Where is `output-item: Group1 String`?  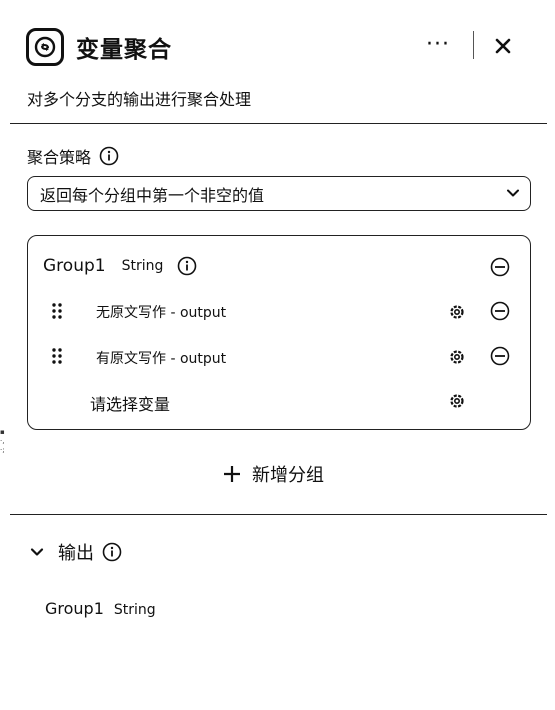
output-item: Group1 String is located at coordinates (100, 608).